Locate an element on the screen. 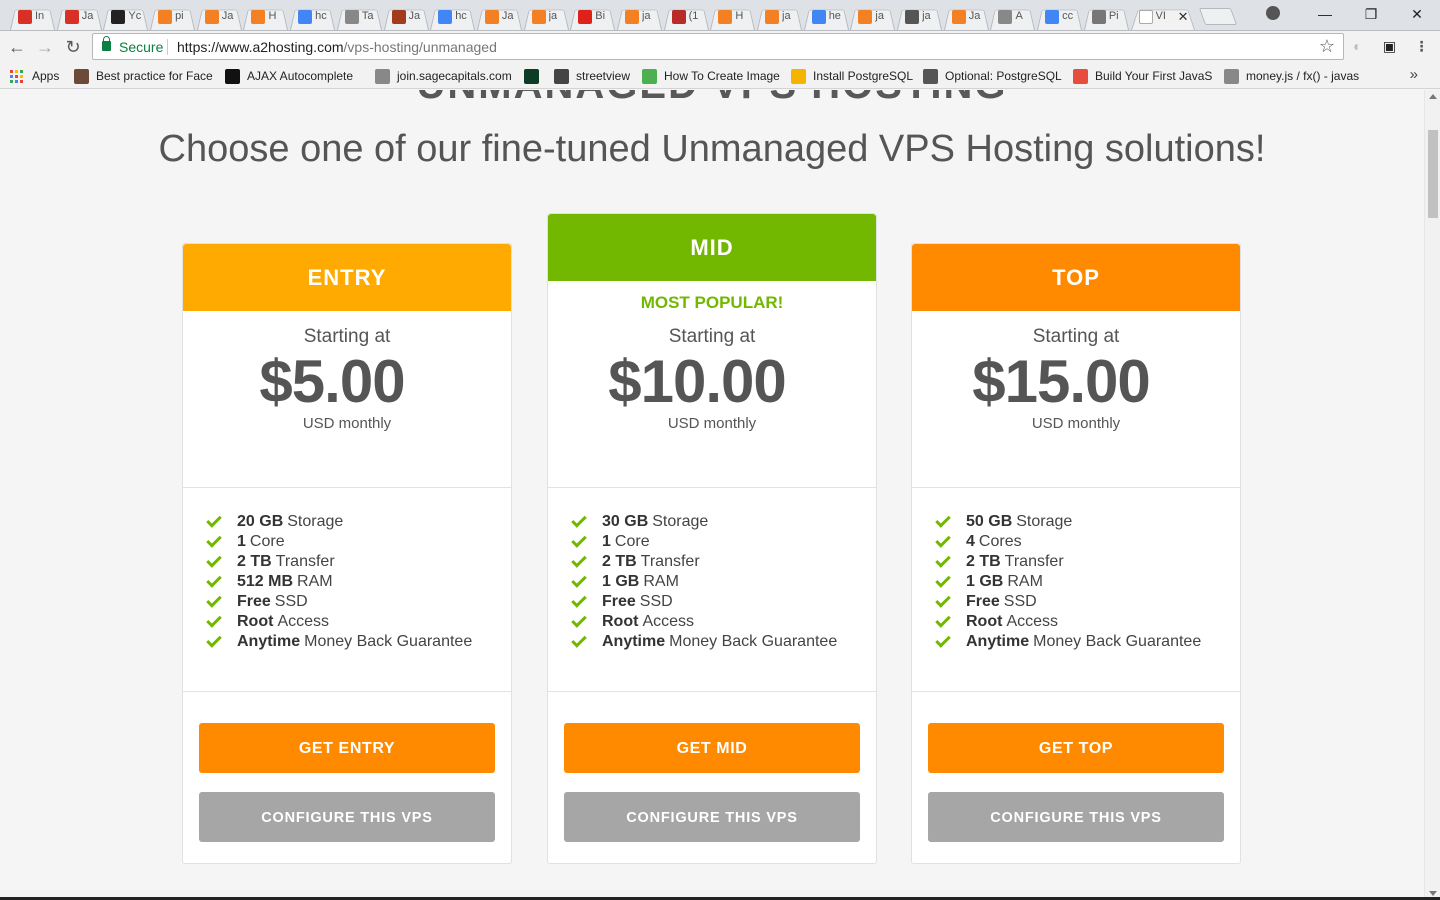  get-mid-button: GET MID is located at coordinates (712, 748).